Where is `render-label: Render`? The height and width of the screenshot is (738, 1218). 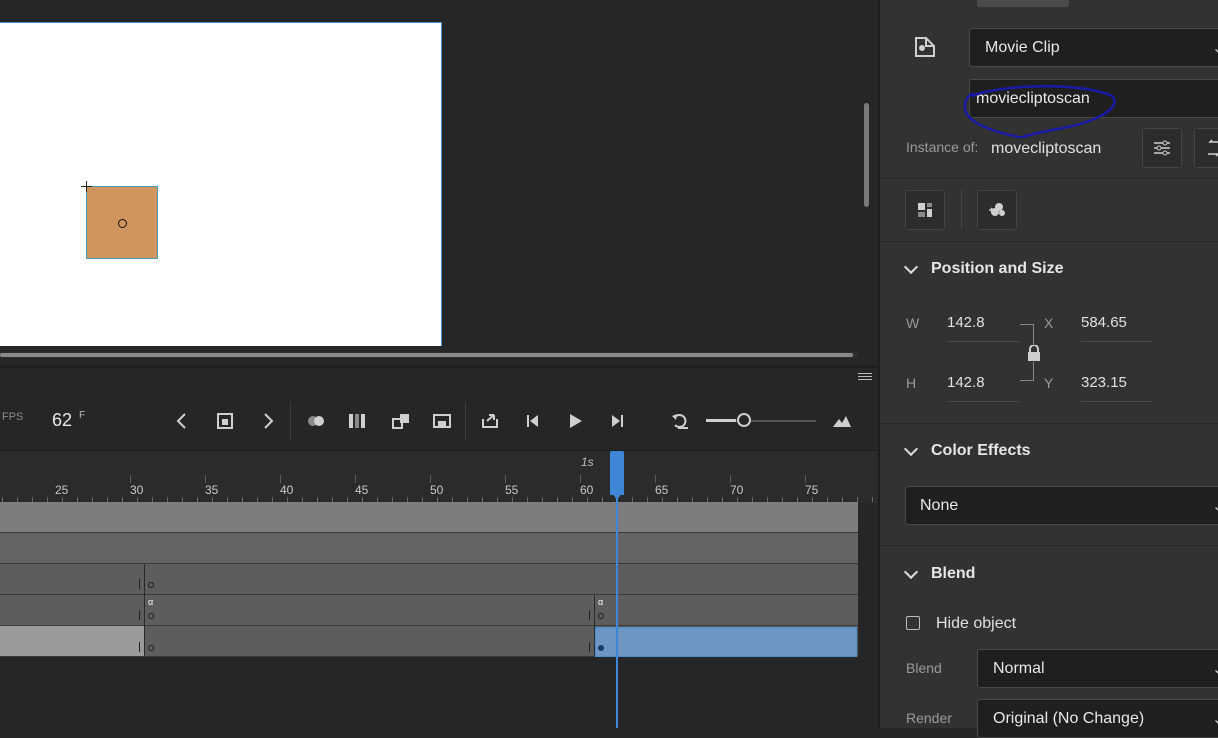
render-label: Render is located at coordinates (929, 718).